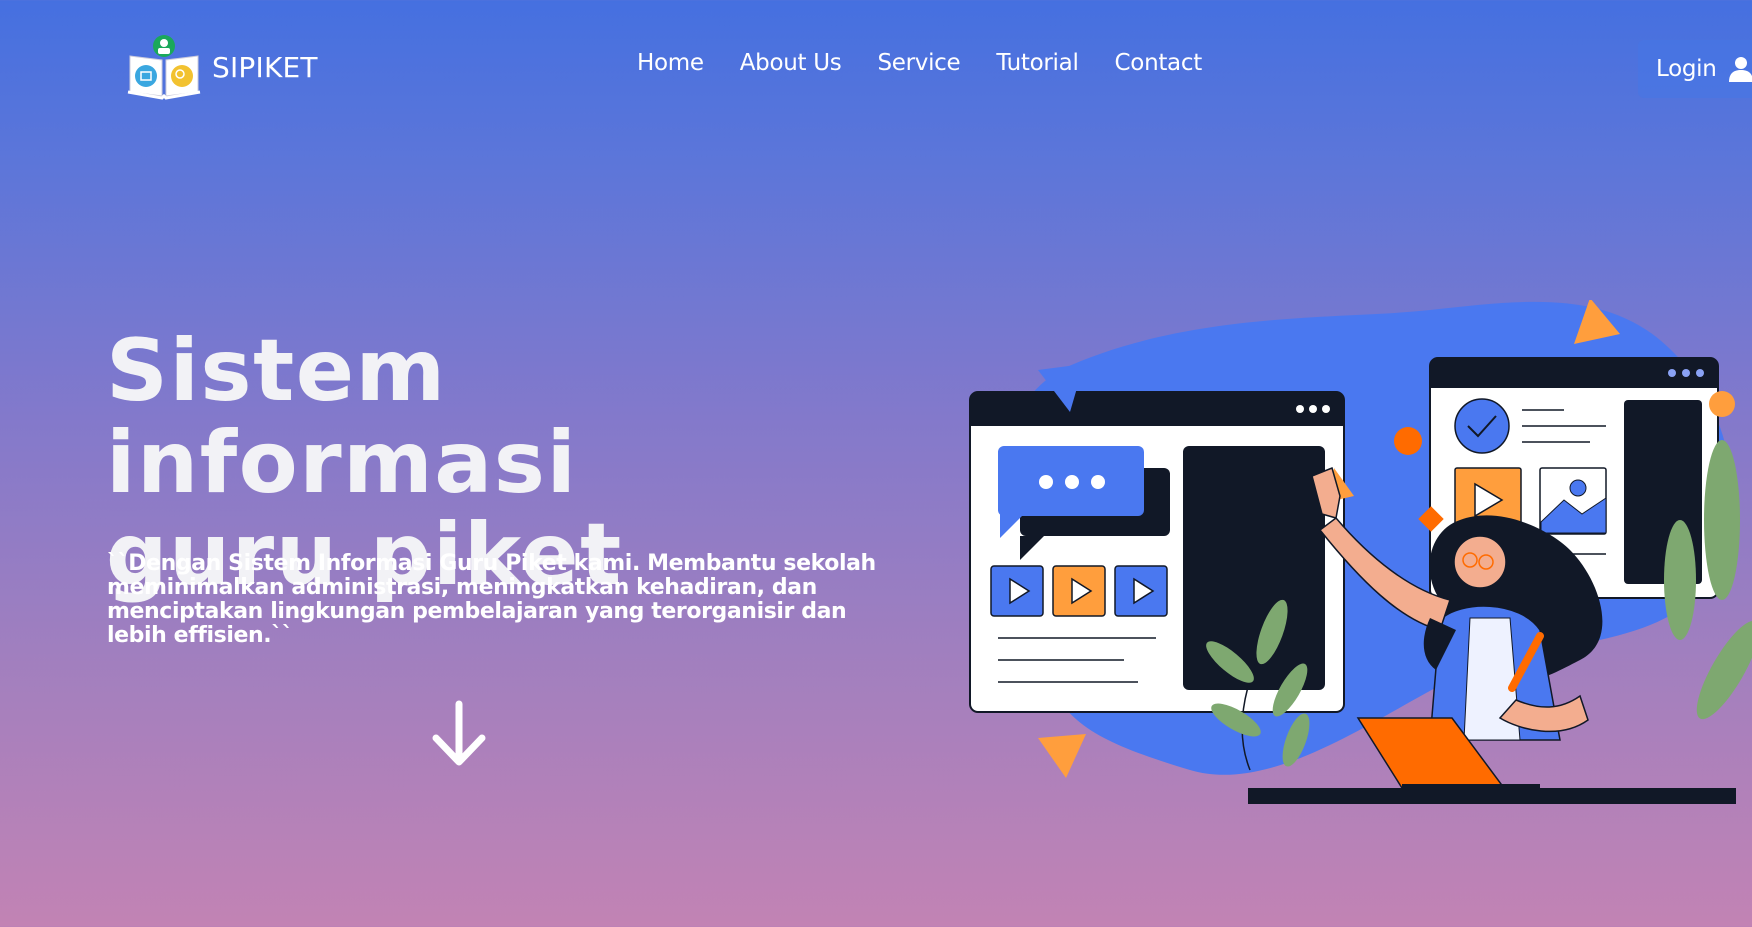 This screenshot has width=1752, height=927. What do you see at coordinates (1686, 69) in the screenshot?
I see `login-label: Login` at bounding box center [1686, 69].